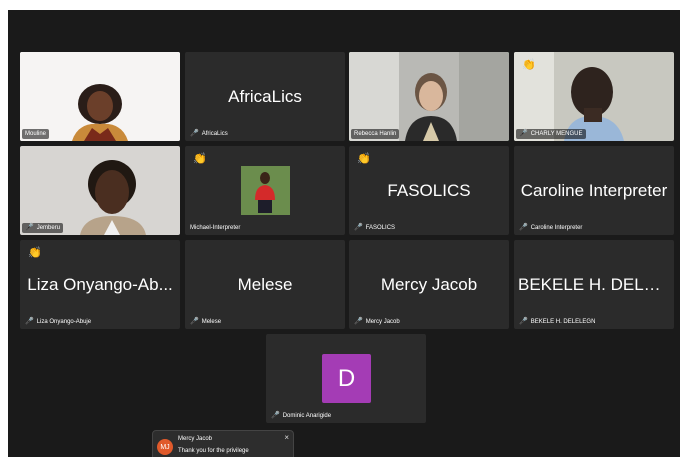  Describe the element at coordinates (301, 415) in the screenshot. I see `participant-name-label: 🎤 Dominic Anarigide` at that location.